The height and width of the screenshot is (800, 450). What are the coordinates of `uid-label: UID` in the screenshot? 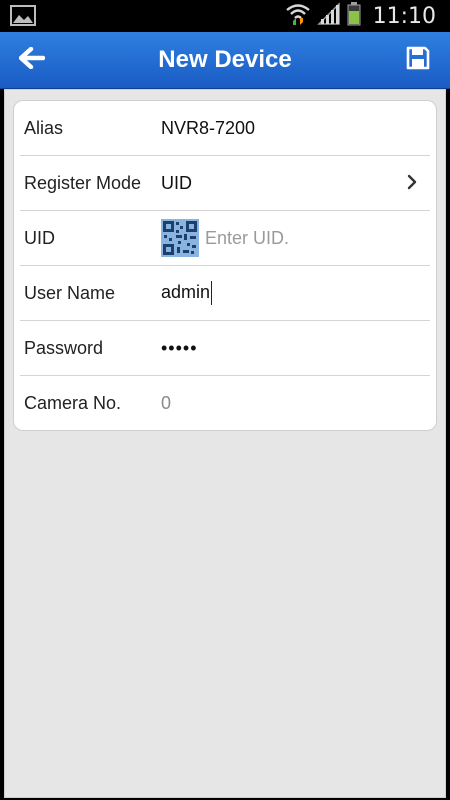 It's located at (39, 237).